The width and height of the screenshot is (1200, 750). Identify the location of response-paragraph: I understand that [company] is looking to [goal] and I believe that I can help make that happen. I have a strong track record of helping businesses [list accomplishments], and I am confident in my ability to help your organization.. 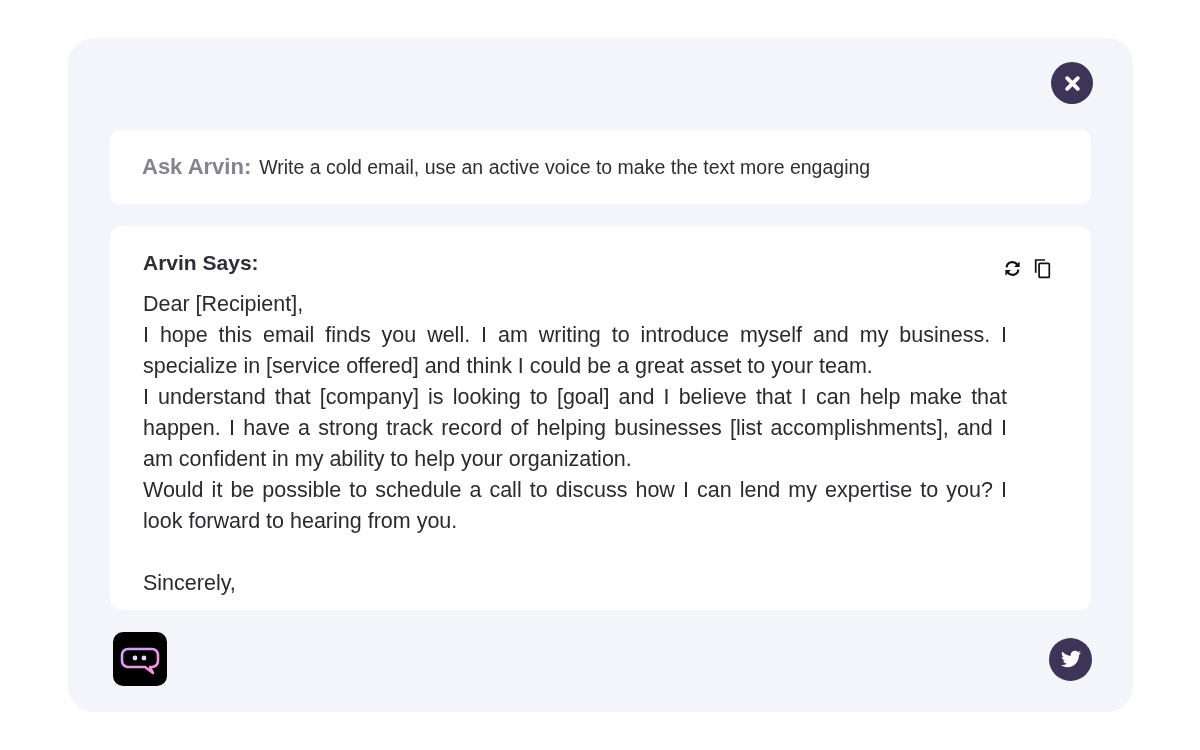
(575, 428).